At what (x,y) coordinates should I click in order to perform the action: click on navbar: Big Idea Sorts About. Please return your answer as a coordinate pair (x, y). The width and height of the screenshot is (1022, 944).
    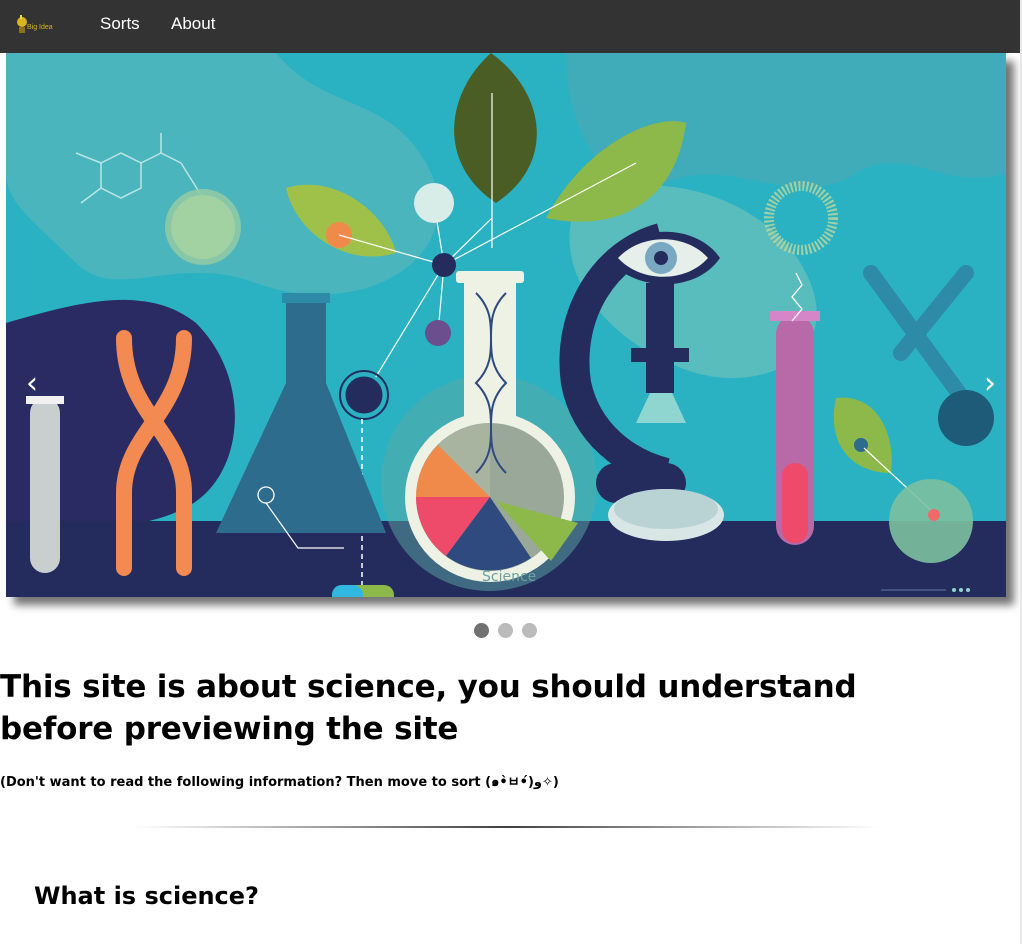
    Looking at the image, I should click on (510, 26).